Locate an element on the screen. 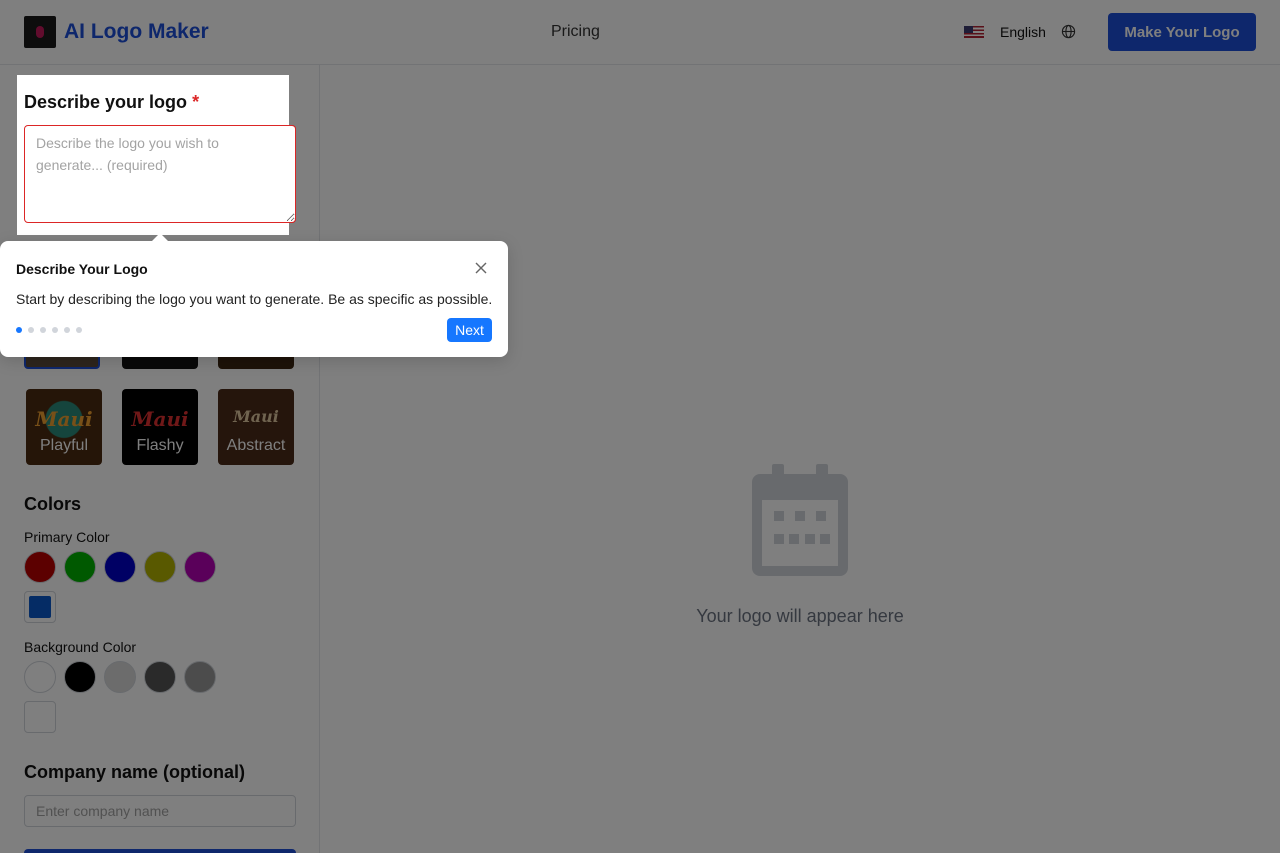 This screenshot has width=1280, height=853. tour-next-button: Next is located at coordinates (469, 330).